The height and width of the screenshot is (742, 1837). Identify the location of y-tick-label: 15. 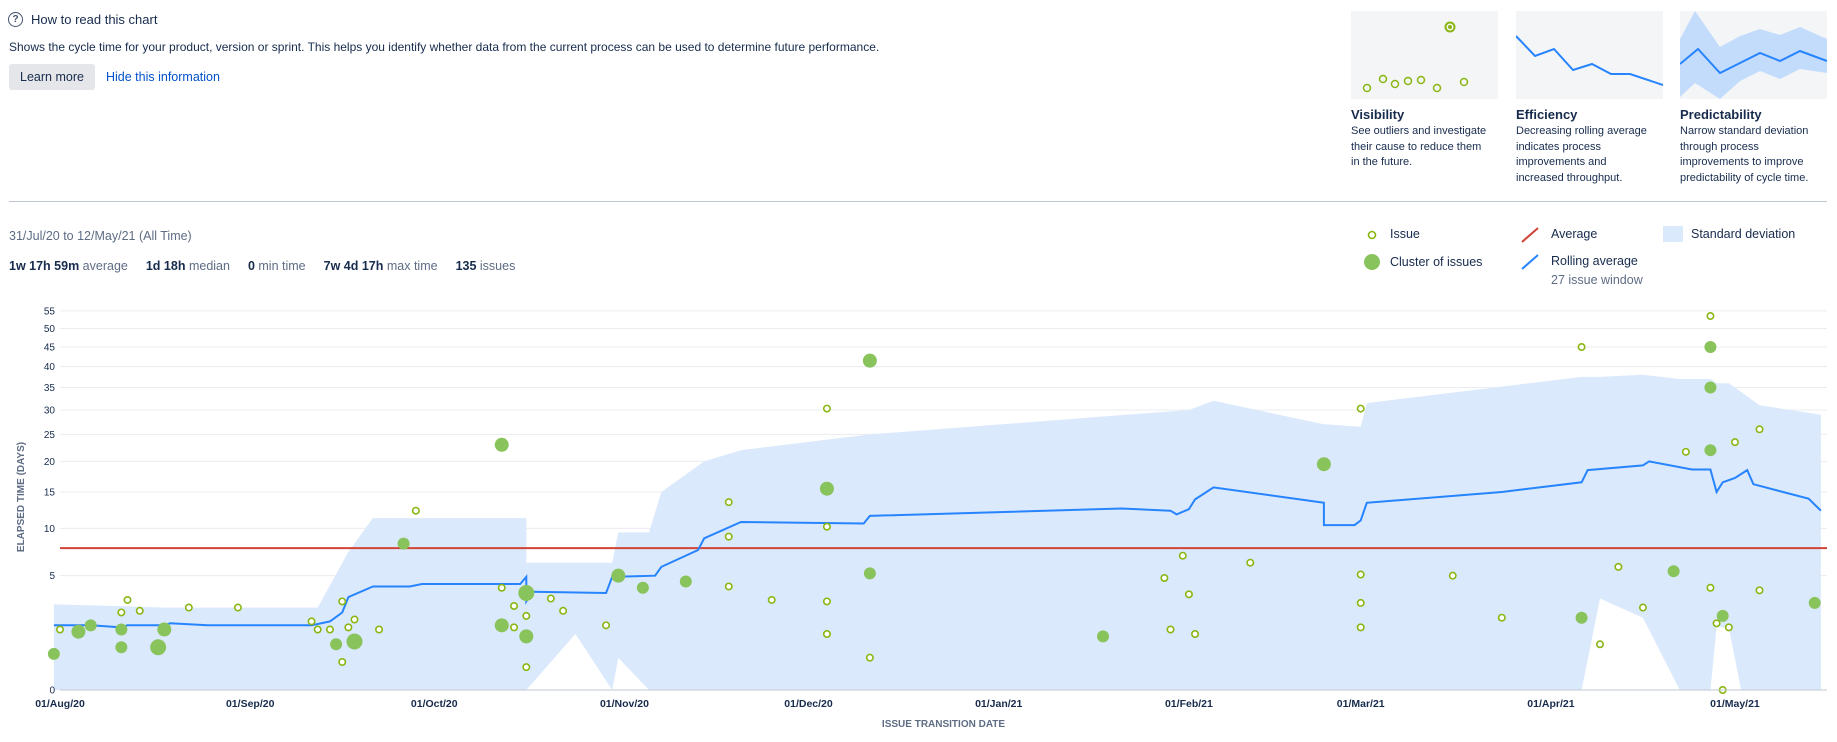
(50, 492).